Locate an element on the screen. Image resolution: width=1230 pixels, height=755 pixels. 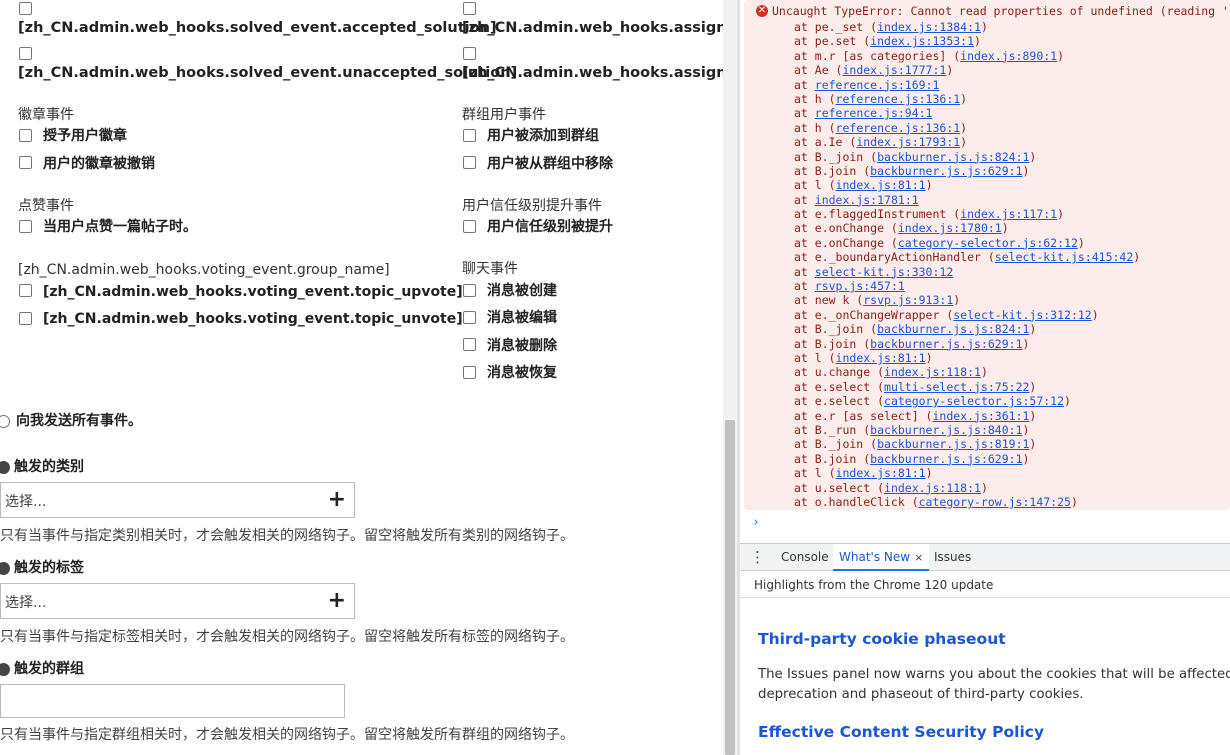
chat-deleted-checkbox is located at coordinates (469, 344).